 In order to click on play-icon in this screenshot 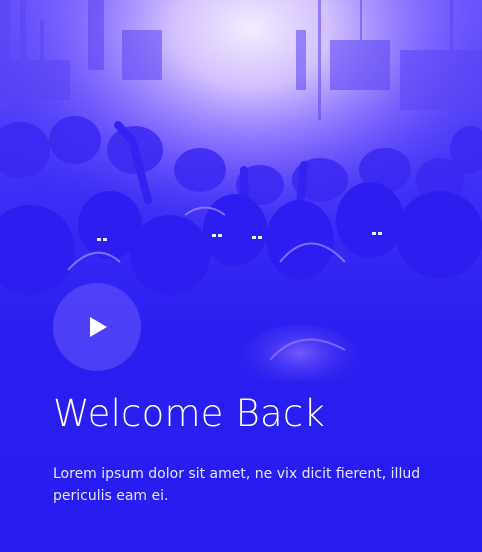, I will do `click(98, 327)`.